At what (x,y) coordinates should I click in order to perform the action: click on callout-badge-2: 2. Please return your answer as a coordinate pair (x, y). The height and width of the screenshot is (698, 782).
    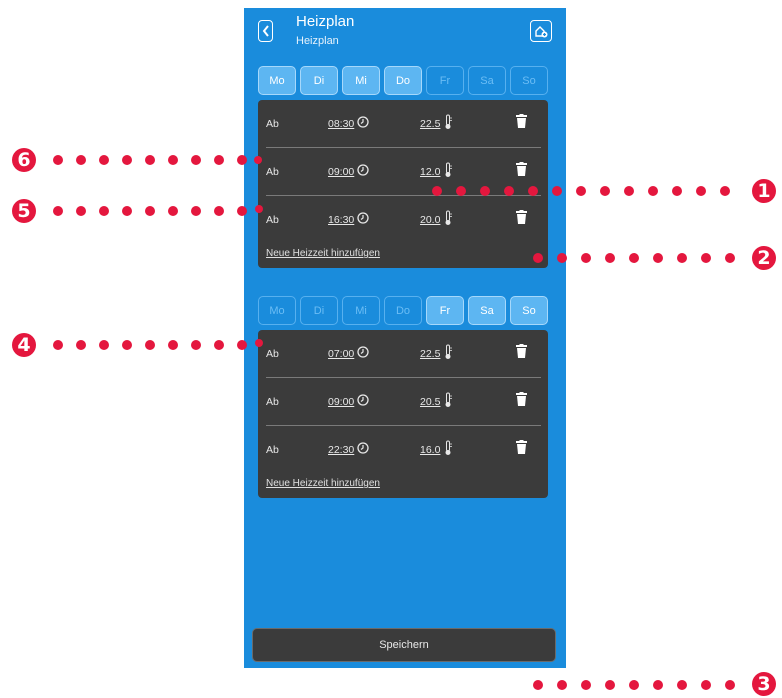
    Looking at the image, I should click on (764, 258).